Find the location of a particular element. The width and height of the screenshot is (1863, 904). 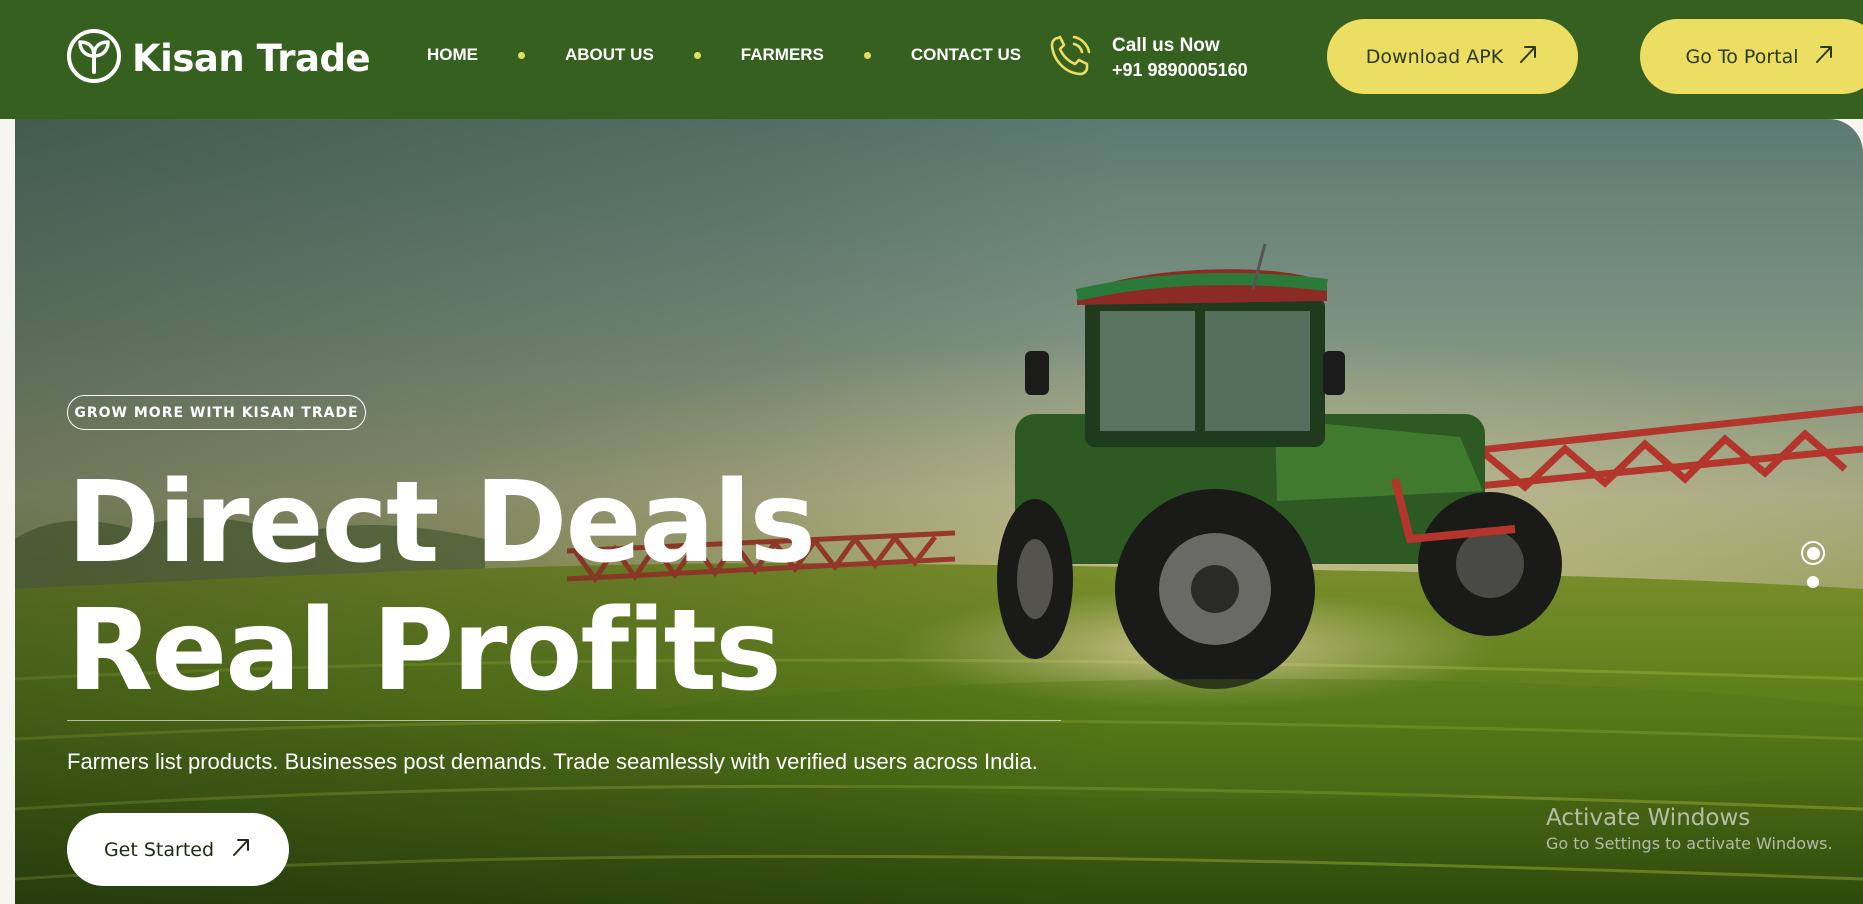

headline-line-2: Real Profits is located at coordinates (424, 651).